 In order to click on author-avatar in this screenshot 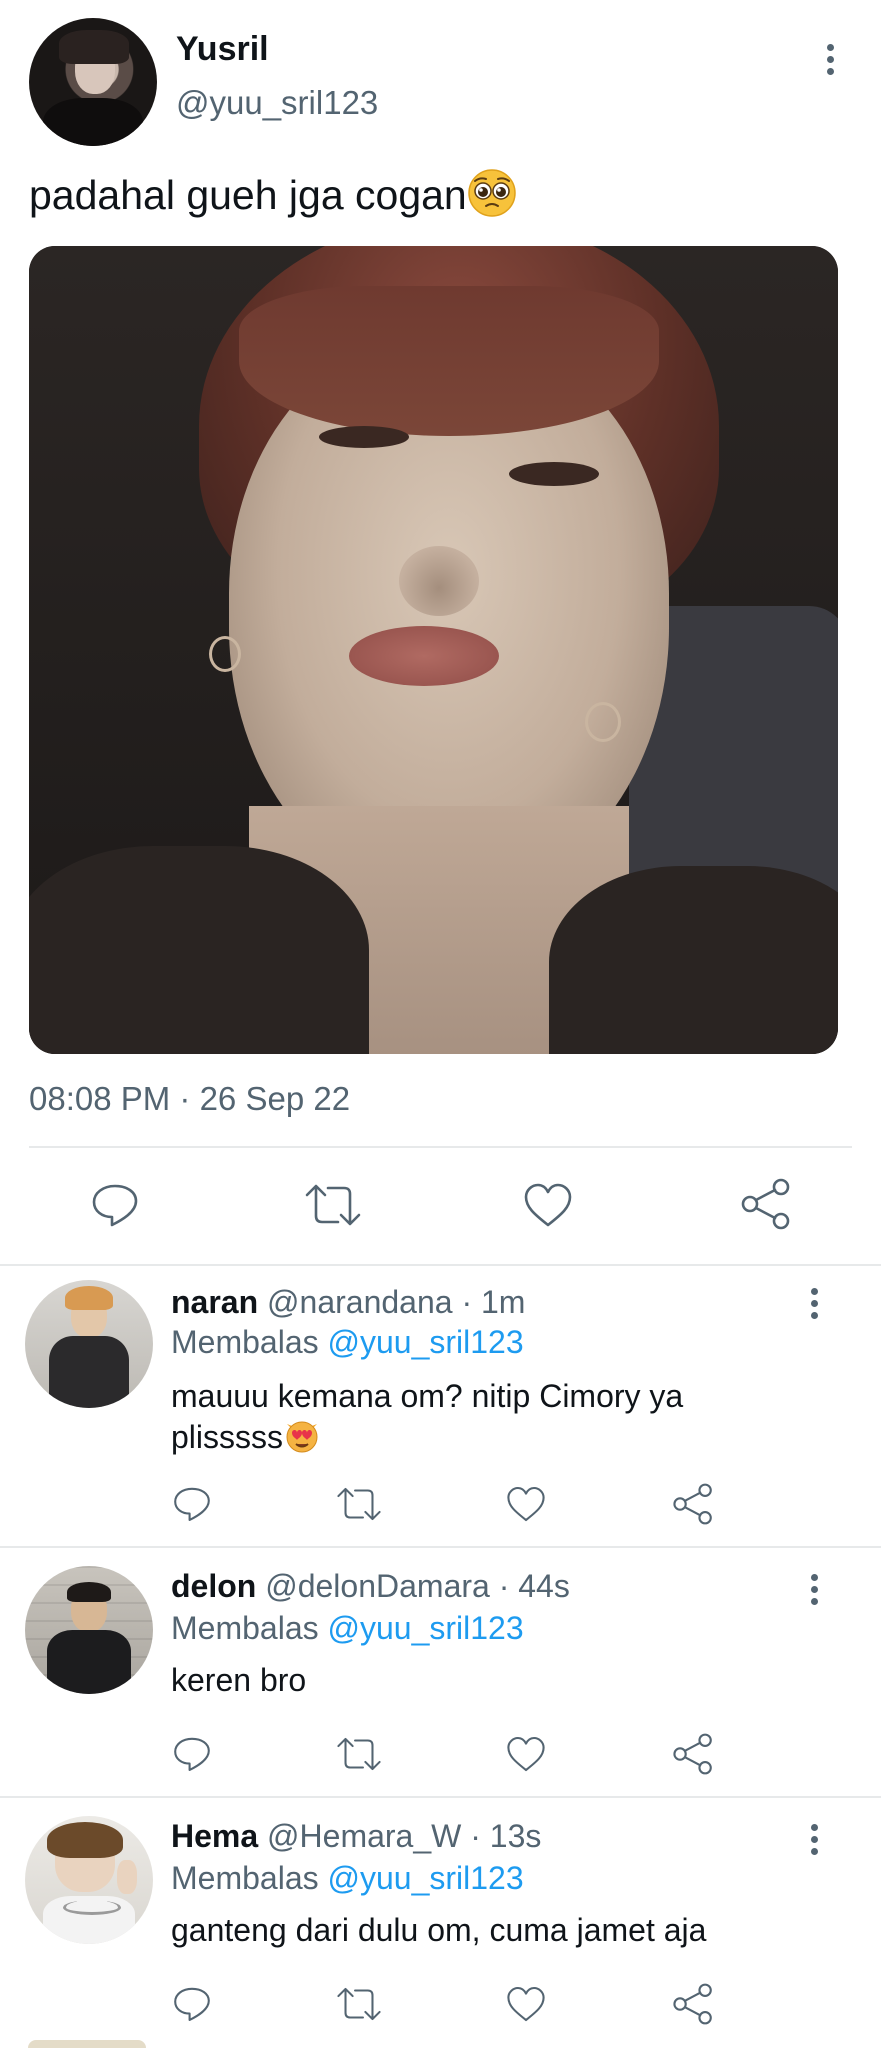, I will do `click(93, 82)`.